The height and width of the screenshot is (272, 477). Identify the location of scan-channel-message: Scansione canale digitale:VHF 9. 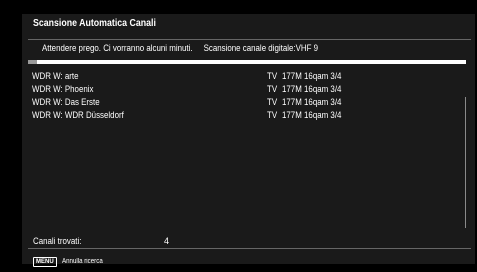
(261, 48).